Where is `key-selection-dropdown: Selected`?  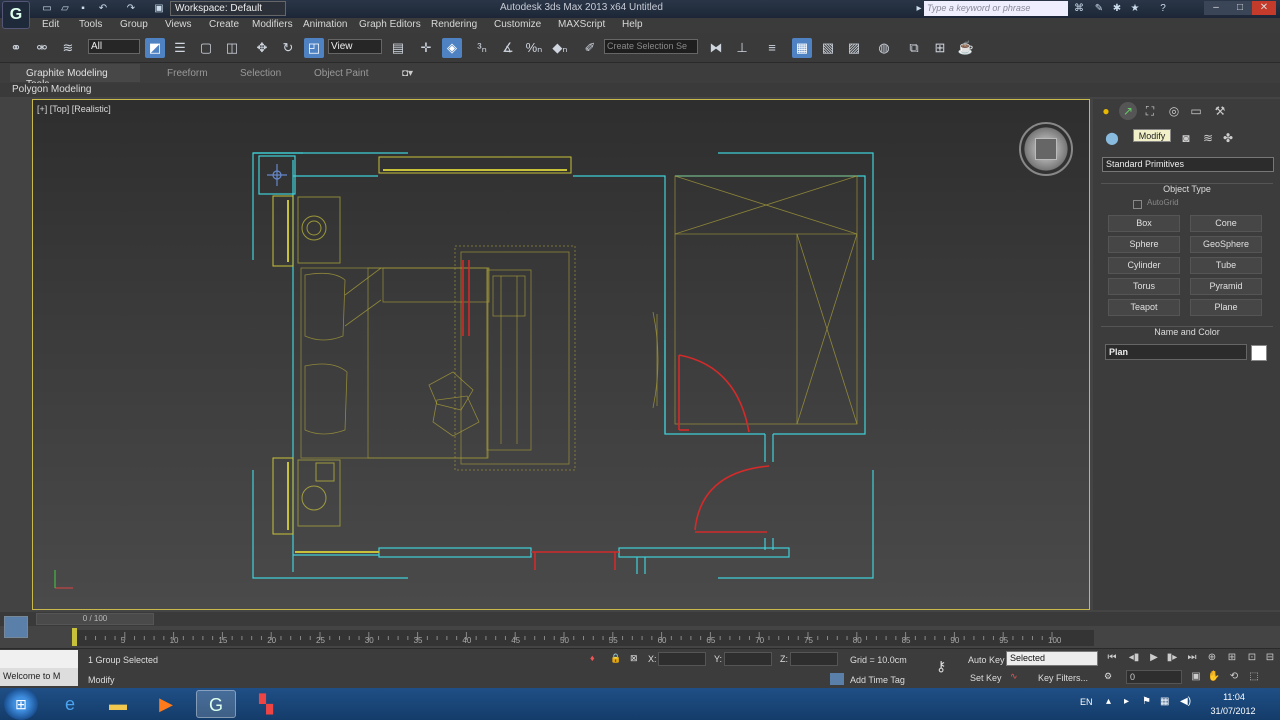
key-selection-dropdown: Selected is located at coordinates (1052, 658).